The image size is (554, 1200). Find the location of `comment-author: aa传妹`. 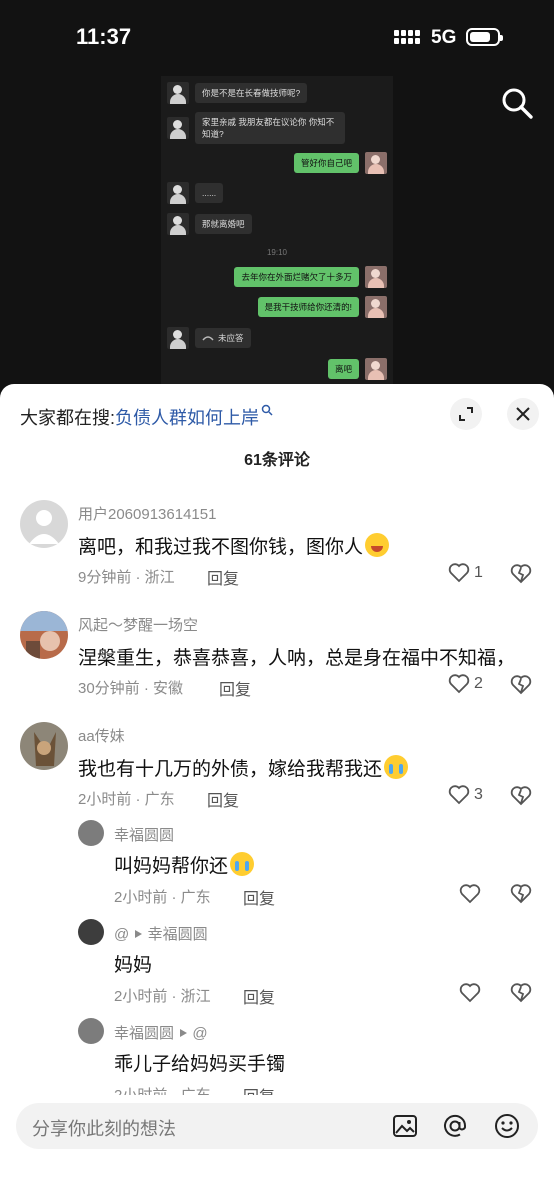

comment-author: aa传妹 is located at coordinates (101, 735).